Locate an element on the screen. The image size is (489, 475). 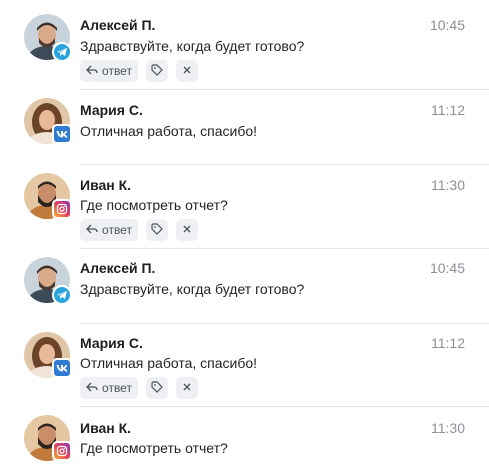
message-item: Иван К. 11:30 Где посмотреть отчет? is located at coordinates (244, 441).